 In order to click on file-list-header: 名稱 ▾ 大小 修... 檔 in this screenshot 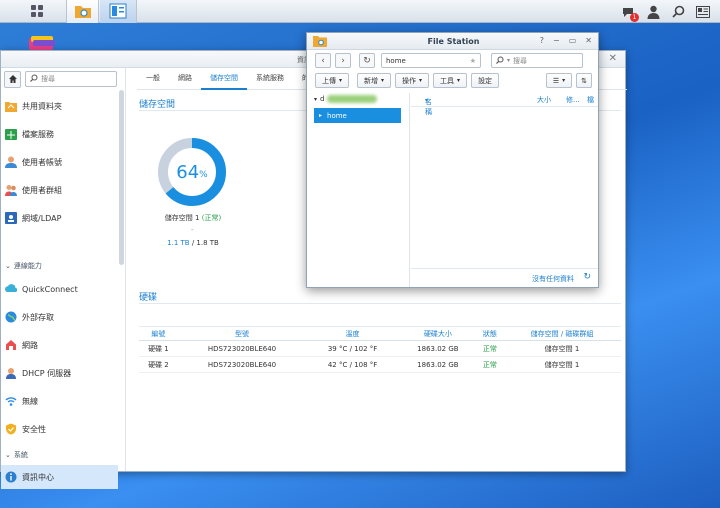, I will do `click(504, 104)`.